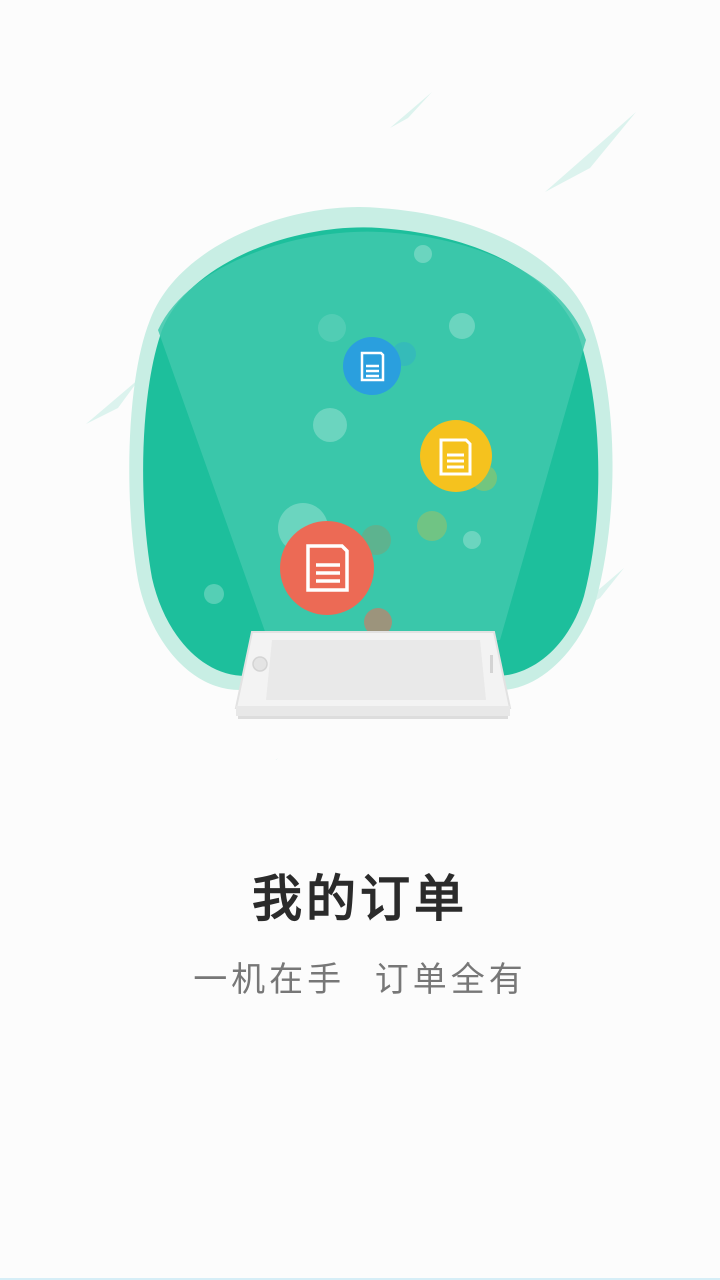  What do you see at coordinates (360, 899) in the screenshot?
I see `page-title: 我的订单` at bounding box center [360, 899].